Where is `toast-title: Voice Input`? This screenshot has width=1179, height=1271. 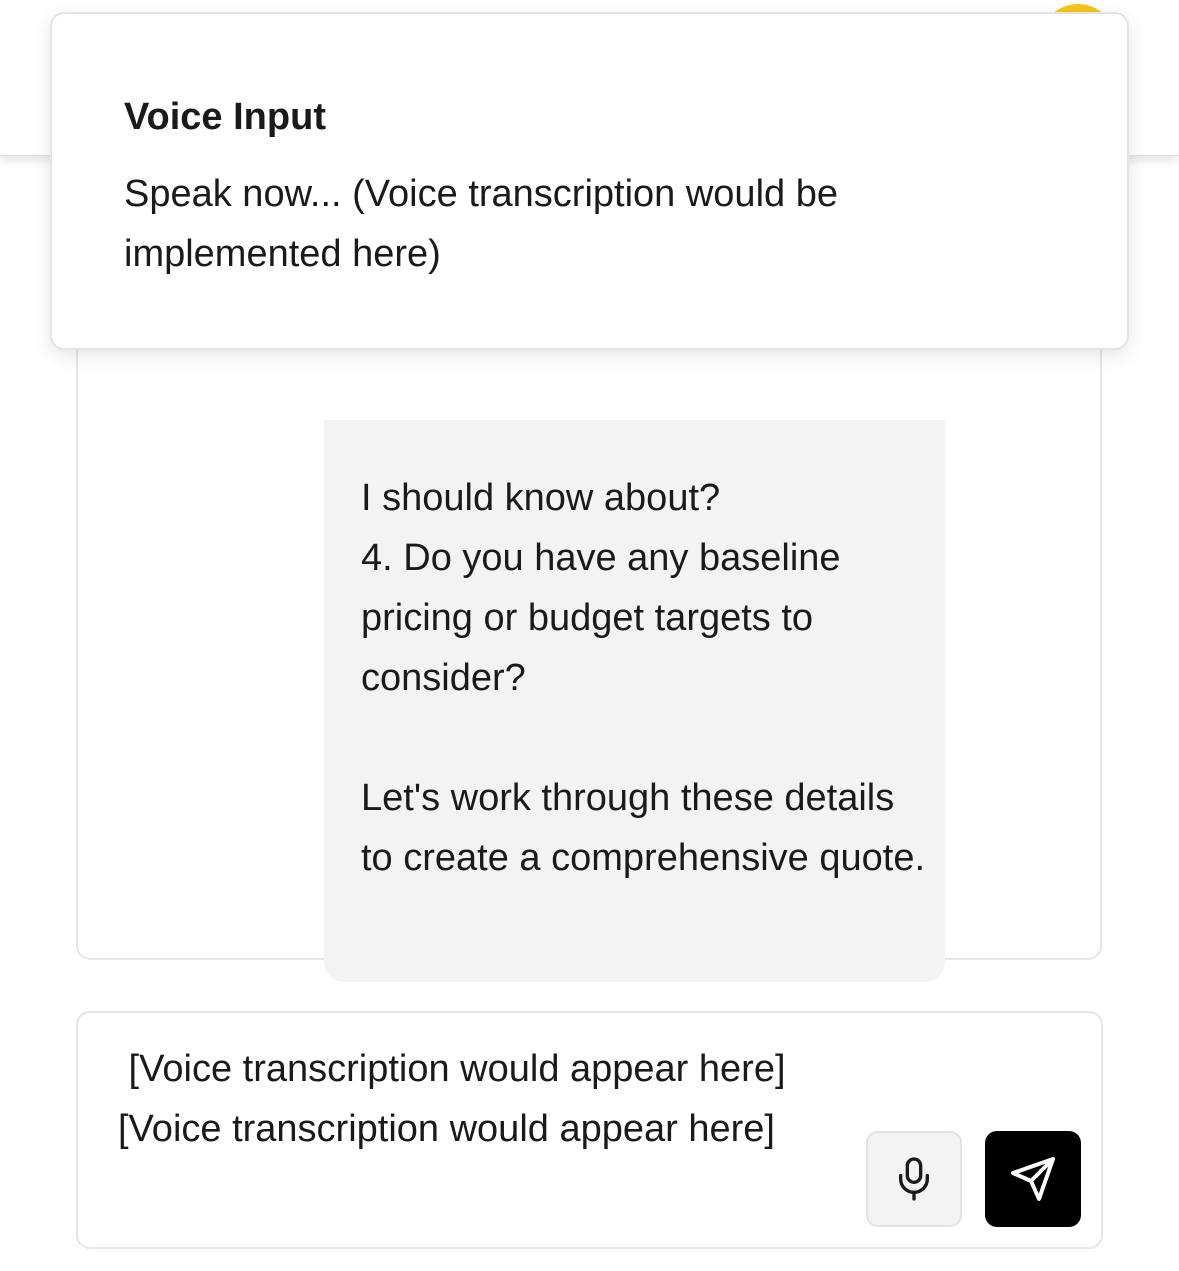 toast-title: Voice Input is located at coordinates (225, 117).